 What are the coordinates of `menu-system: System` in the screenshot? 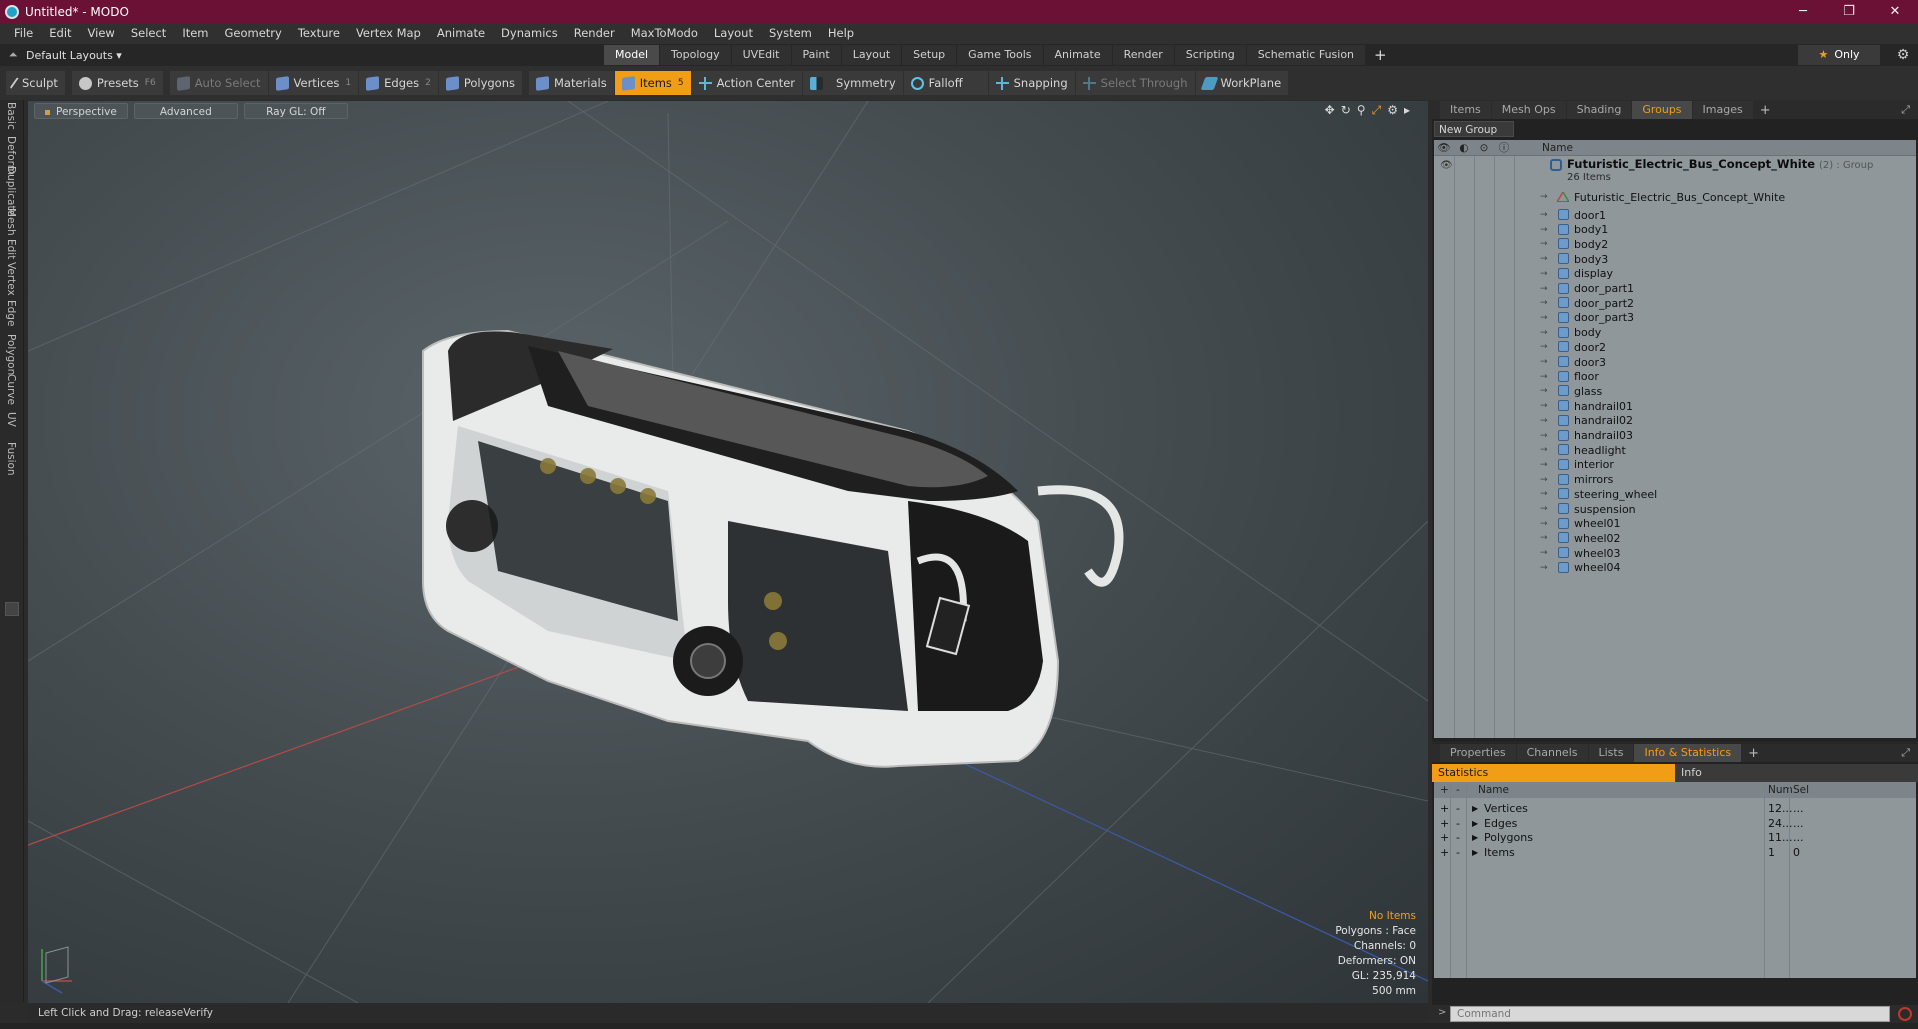 It's located at (790, 33).